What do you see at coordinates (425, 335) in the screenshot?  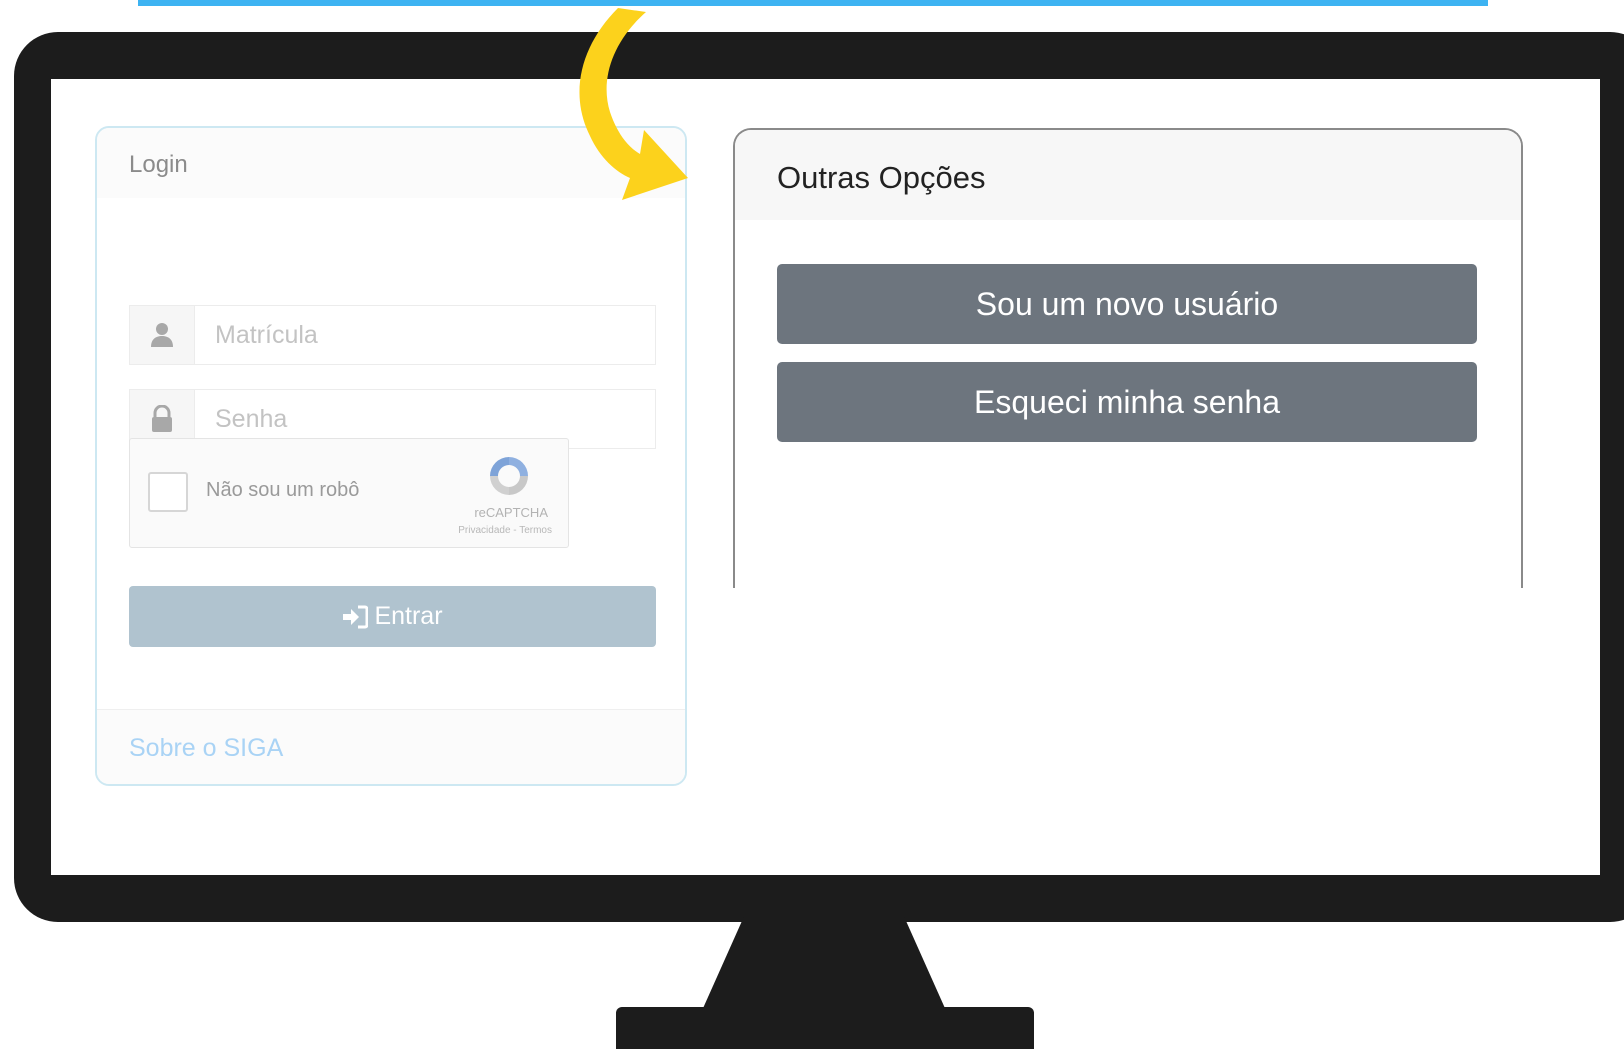 I see `username-input` at bounding box center [425, 335].